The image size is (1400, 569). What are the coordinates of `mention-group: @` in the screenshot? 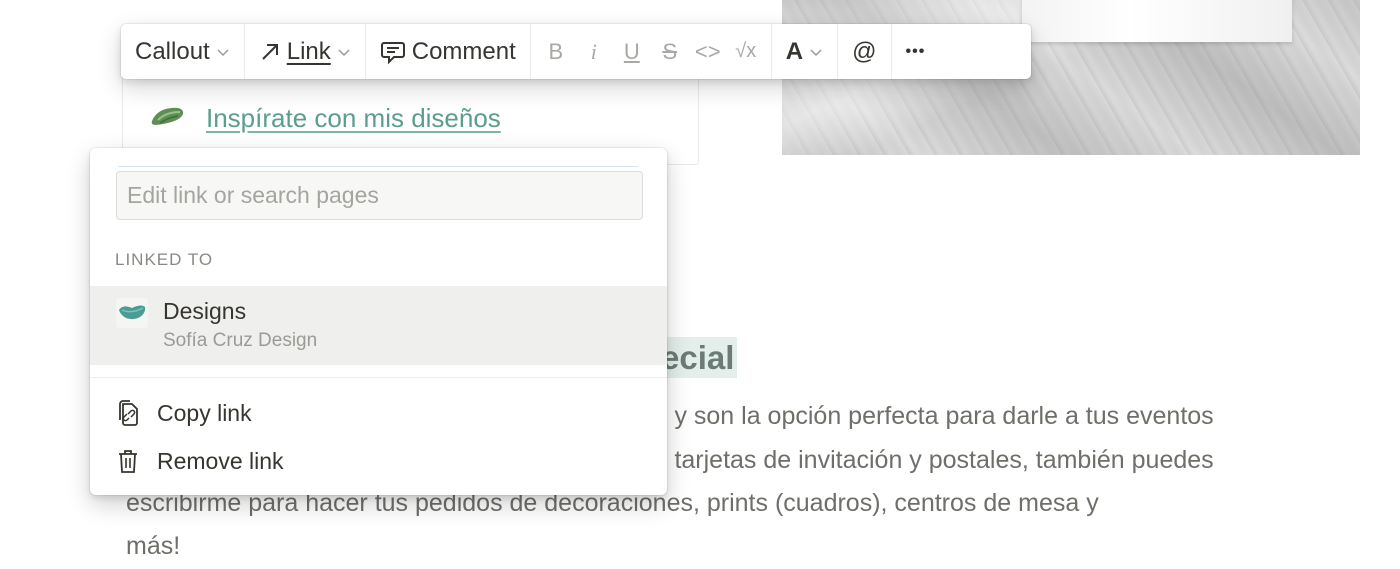 It's located at (865, 51).